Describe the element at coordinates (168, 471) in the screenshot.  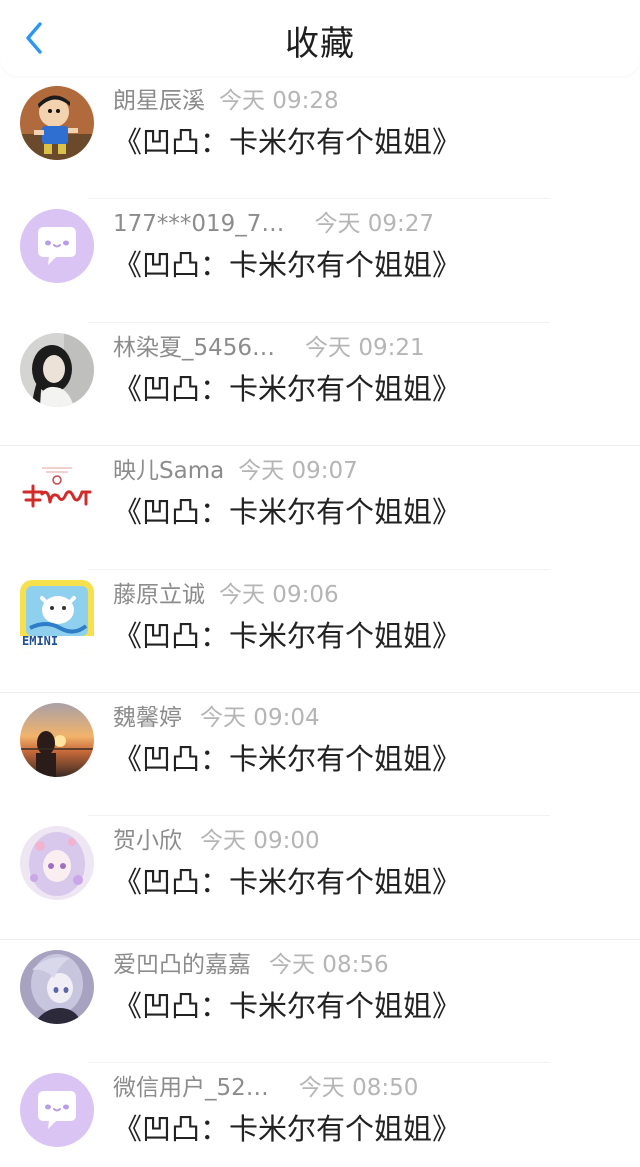
I see `username: 映儿Sama` at that location.